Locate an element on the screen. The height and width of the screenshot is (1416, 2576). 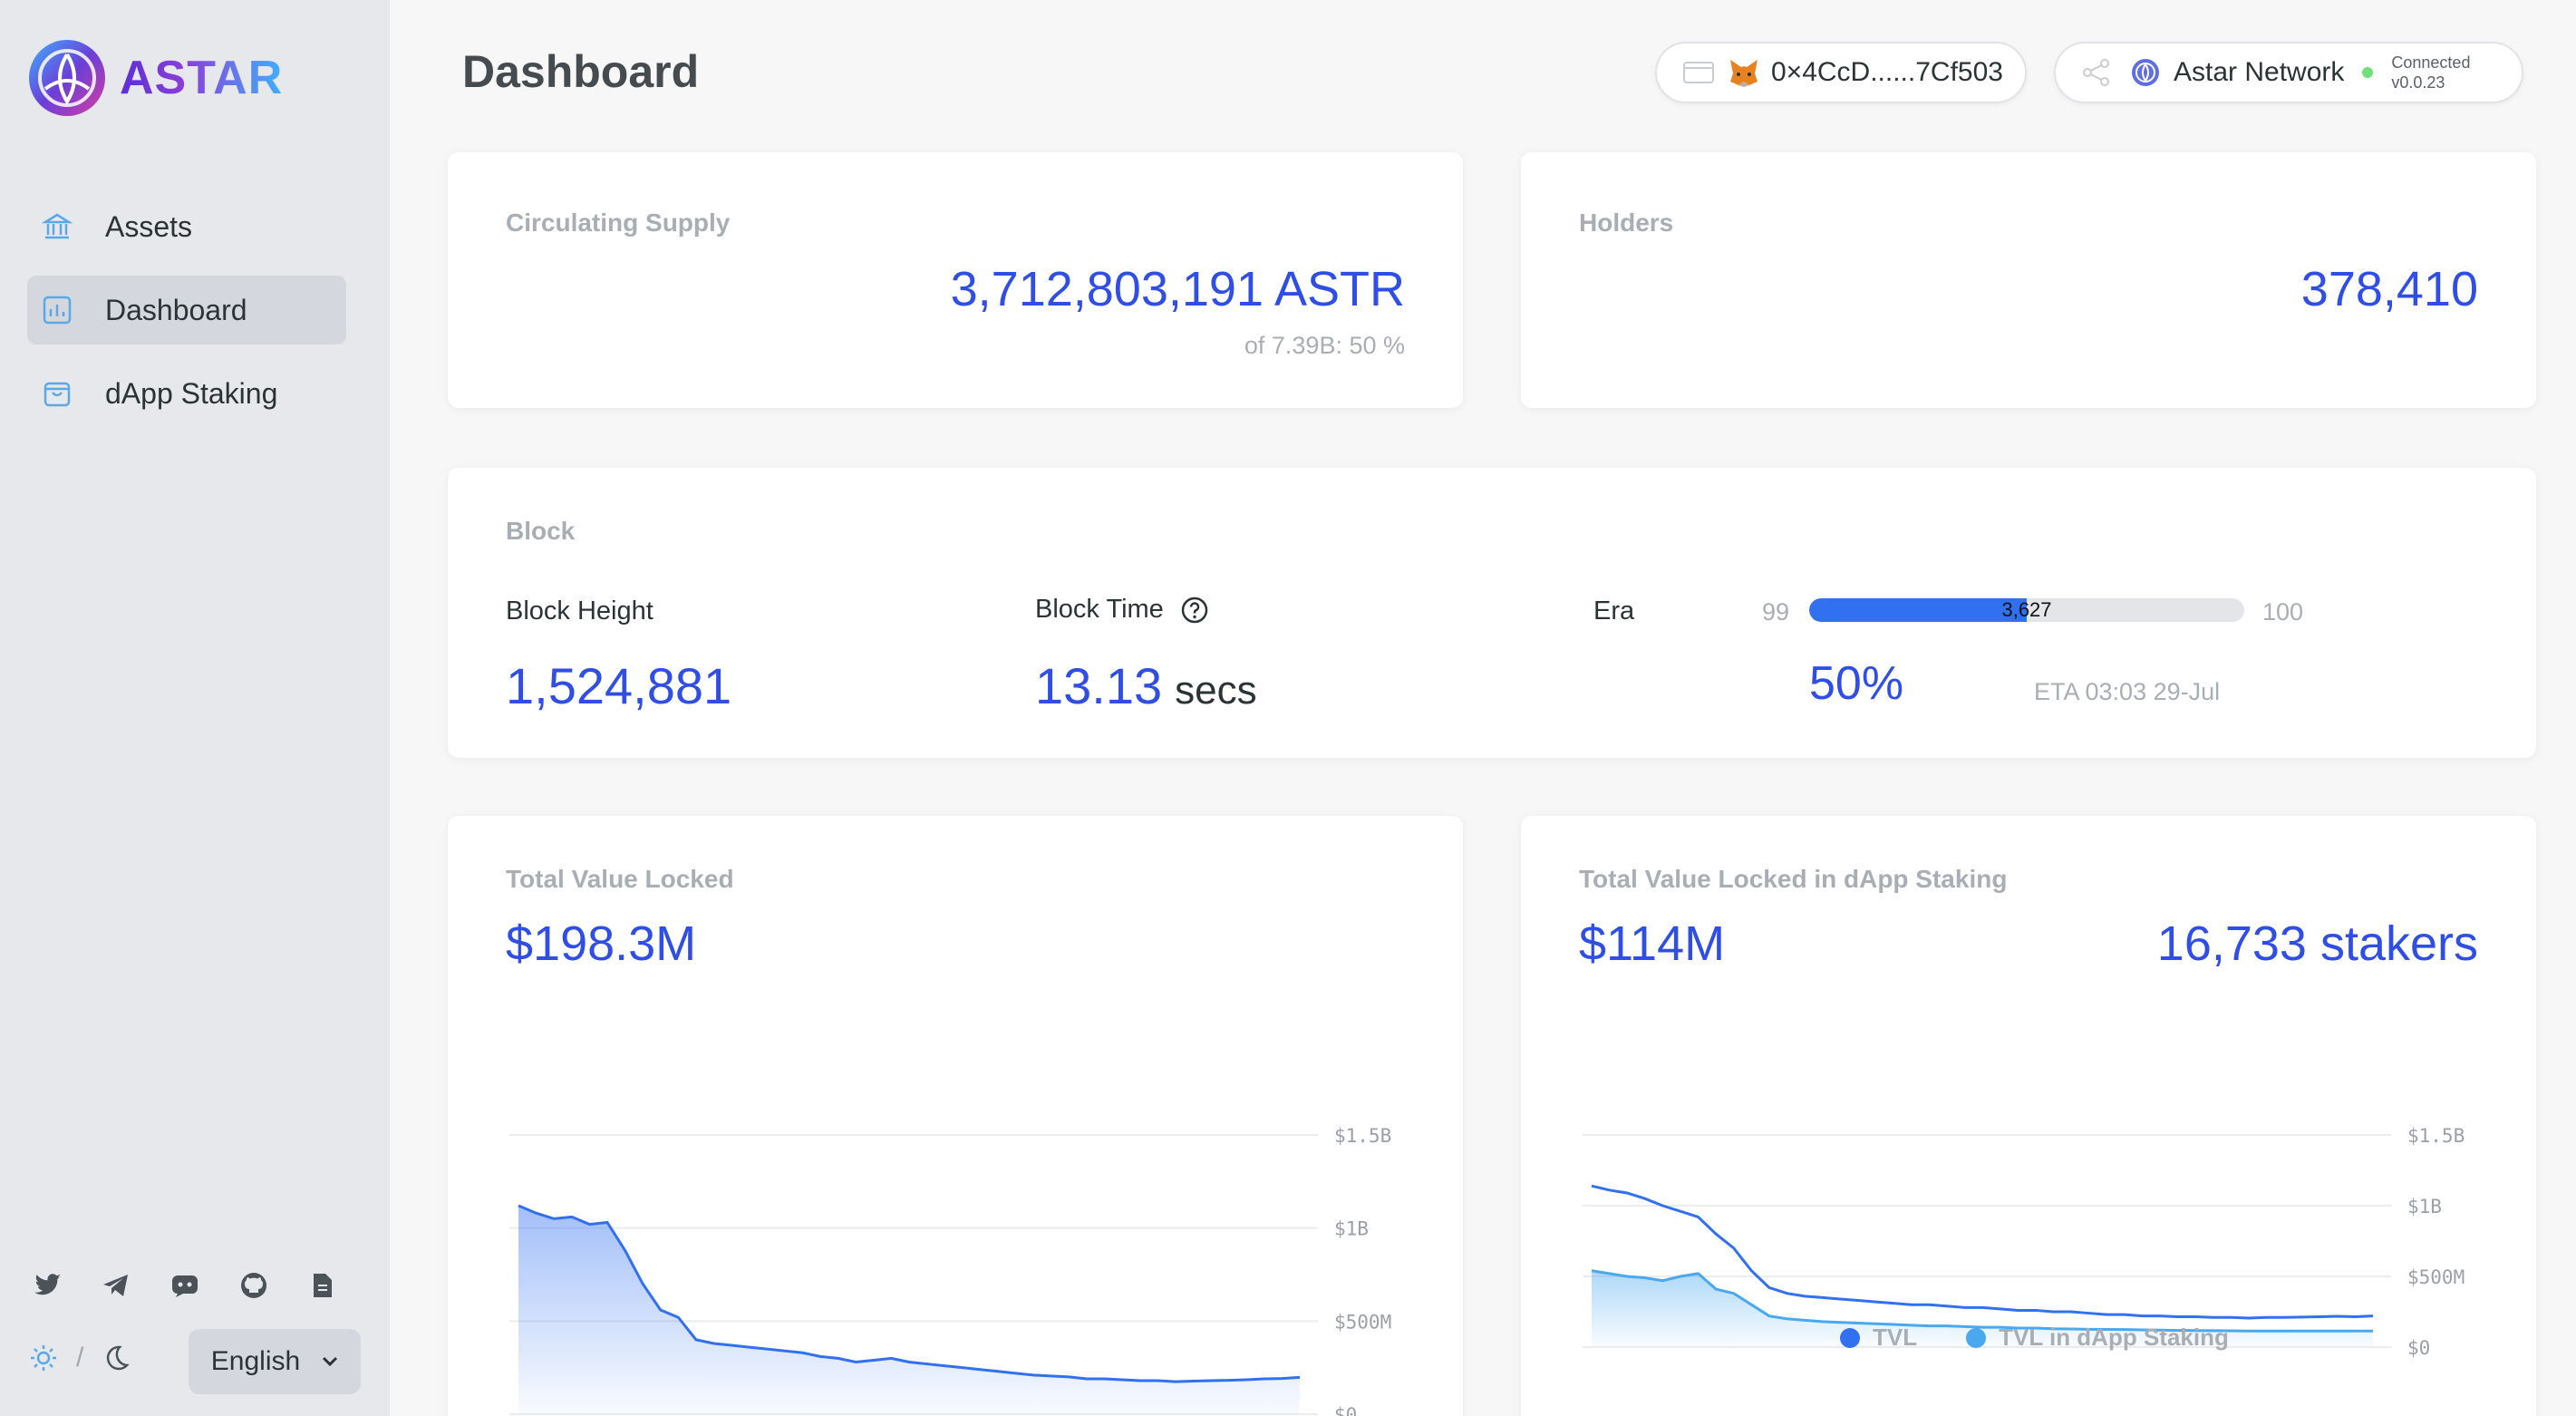
wallet-address: 0×4CcD......7Cf503 is located at coordinates (1887, 72).